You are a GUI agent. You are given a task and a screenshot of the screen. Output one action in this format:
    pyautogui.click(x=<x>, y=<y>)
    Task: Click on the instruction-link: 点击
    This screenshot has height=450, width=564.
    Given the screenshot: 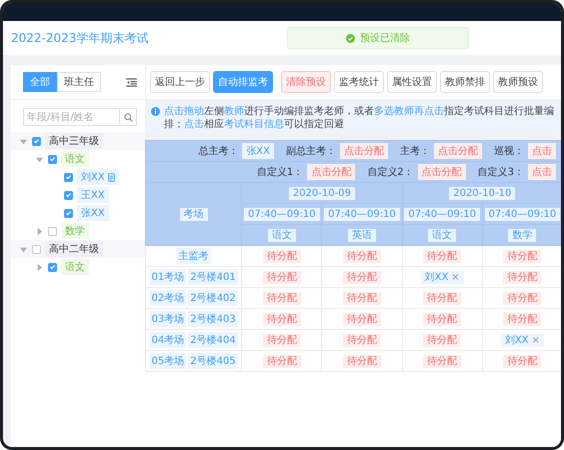 What is the action you would take?
    pyautogui.click(x=194, y=124)
    